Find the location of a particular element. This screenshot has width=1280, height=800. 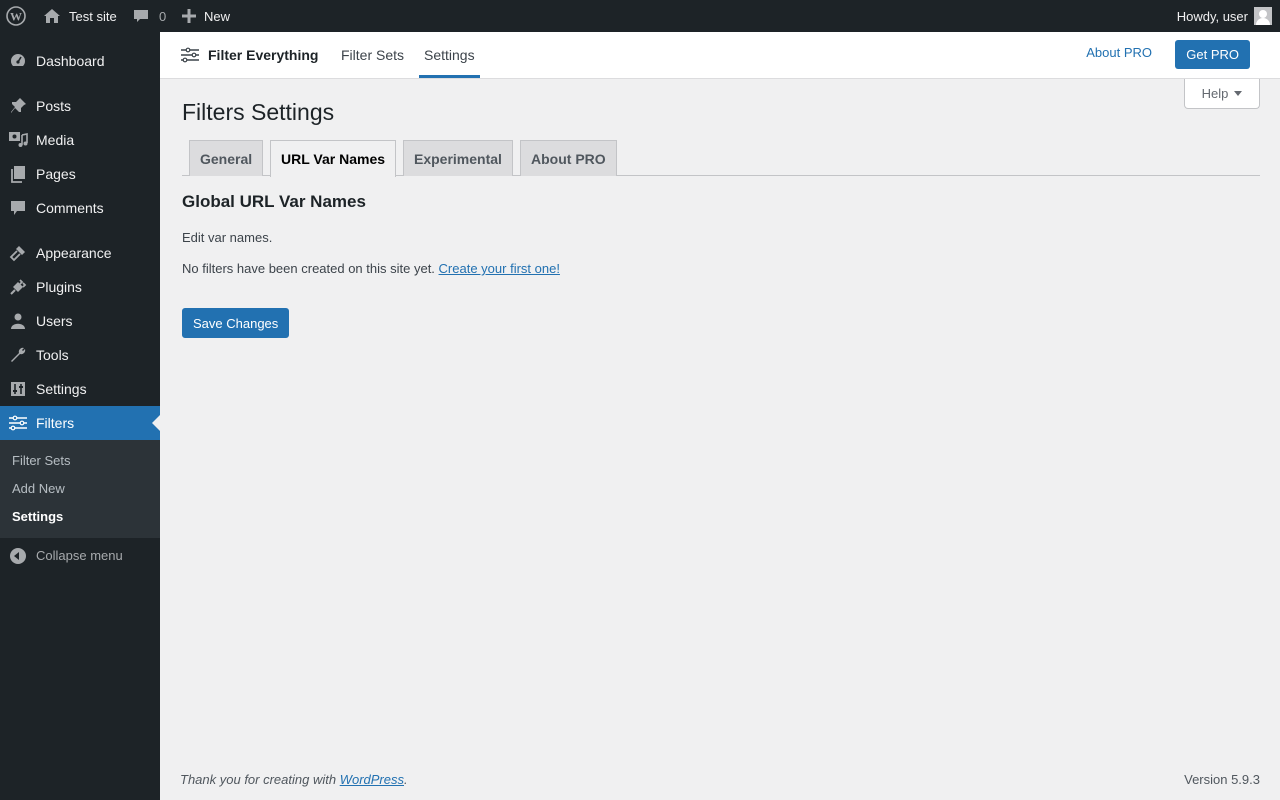

plugin-title: Filter Everything is located at coordinates (263, 55).